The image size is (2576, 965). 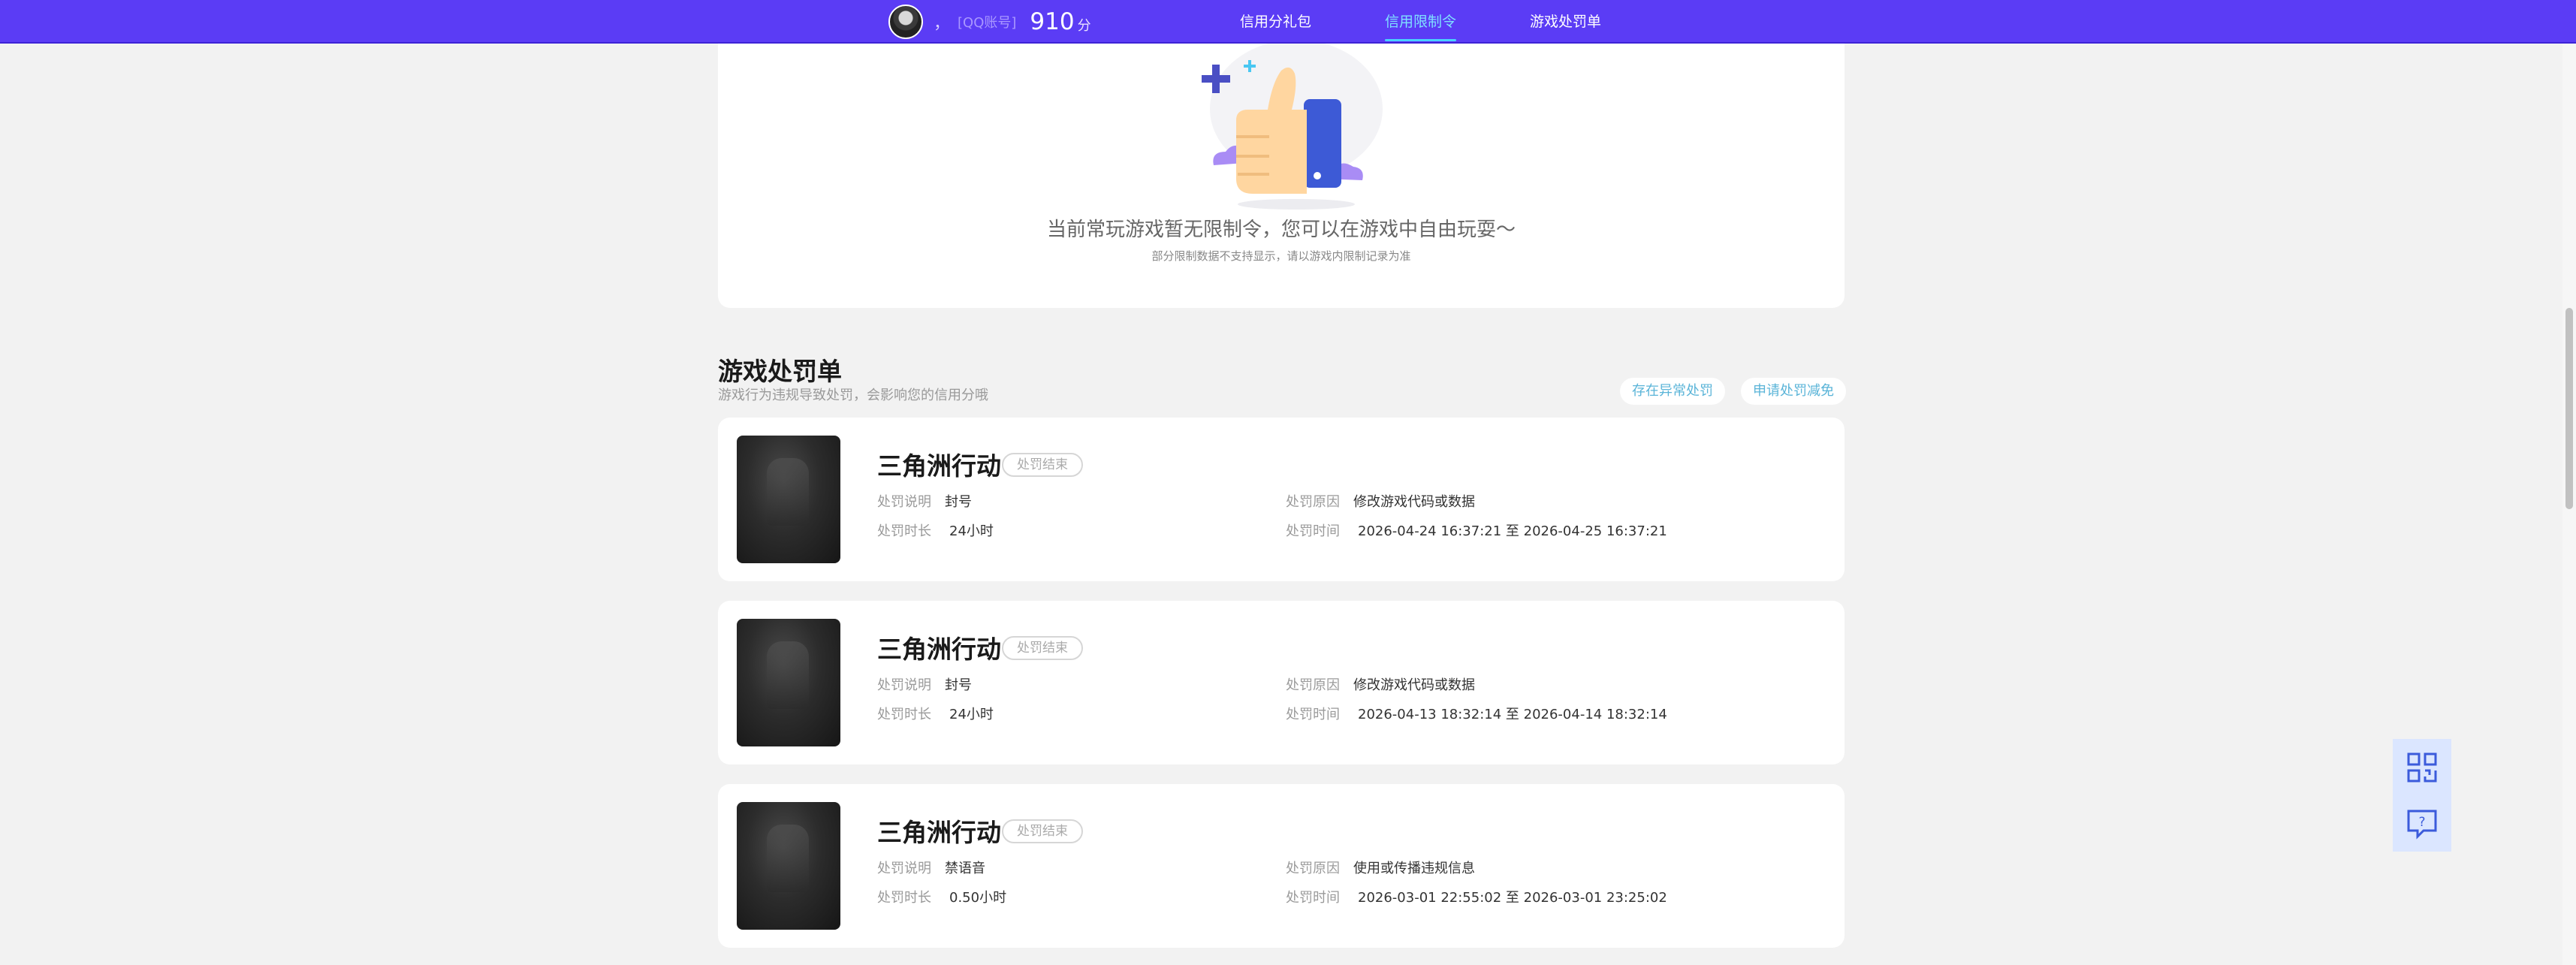 I want to click on credit-score-unit: 分, so click(x=1084, y=26).